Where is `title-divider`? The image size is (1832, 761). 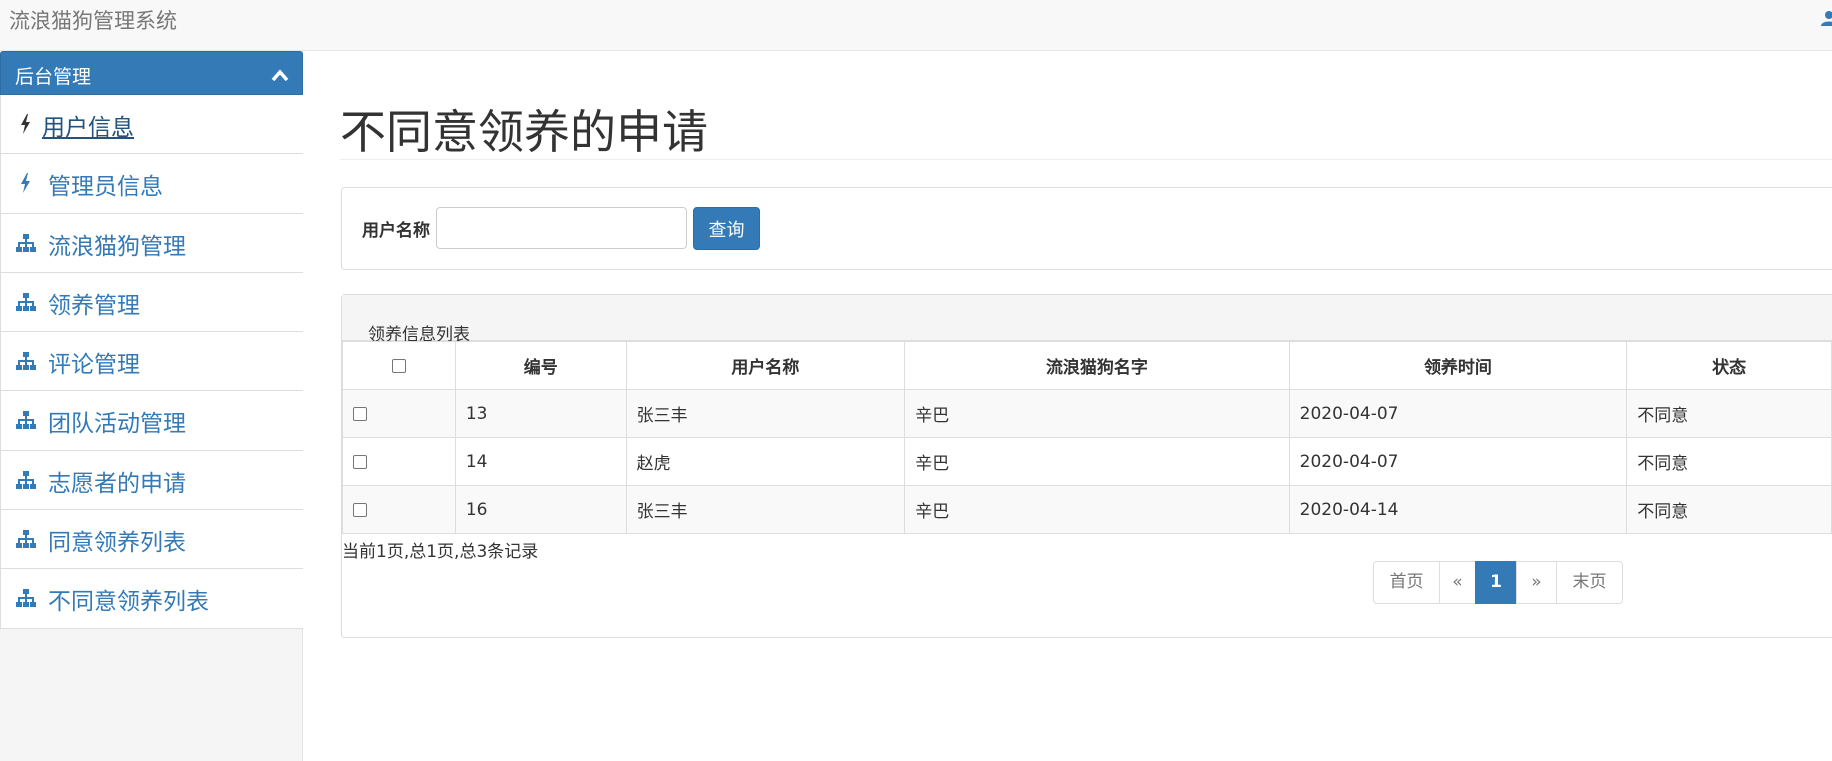 title-divider is located at coordinates (1086, 159).